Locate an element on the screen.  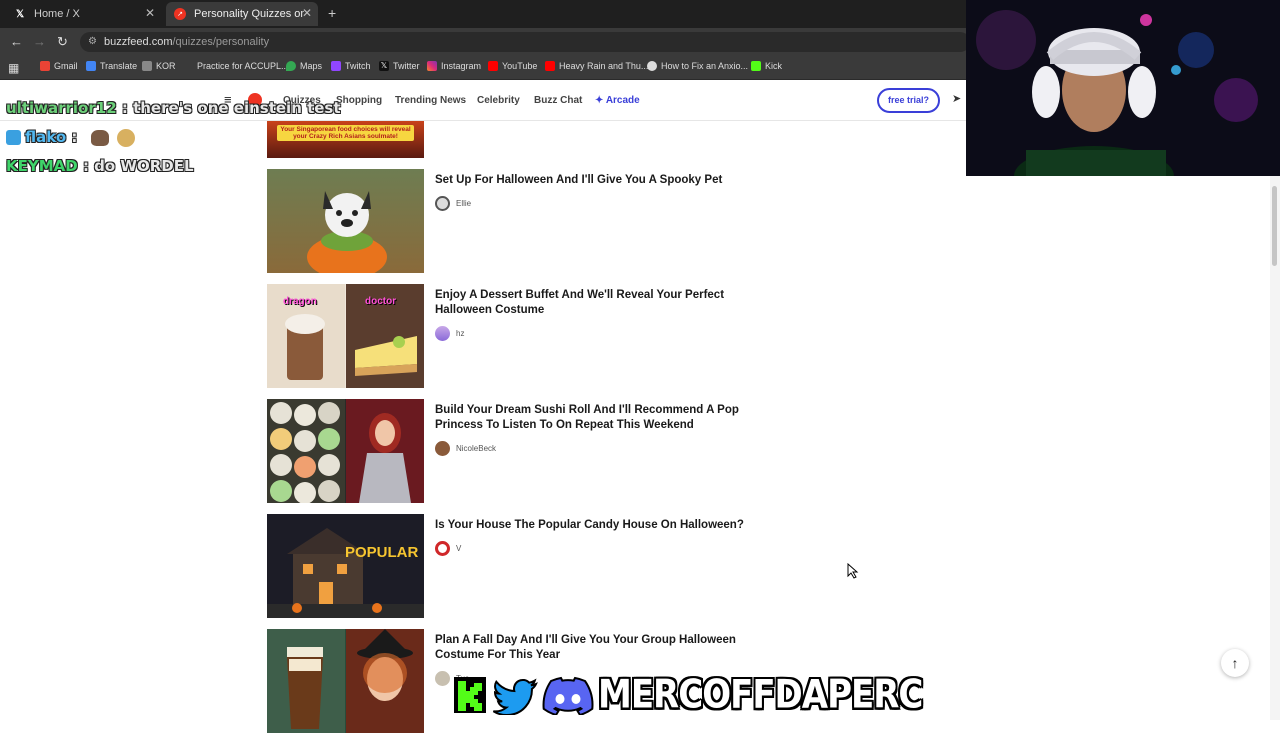
fall-day-image is located at coordinates (345, 681).